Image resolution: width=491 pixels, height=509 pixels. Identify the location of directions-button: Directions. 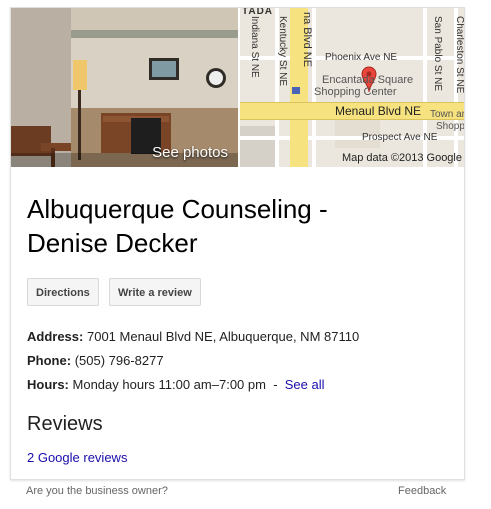
(63, 292).